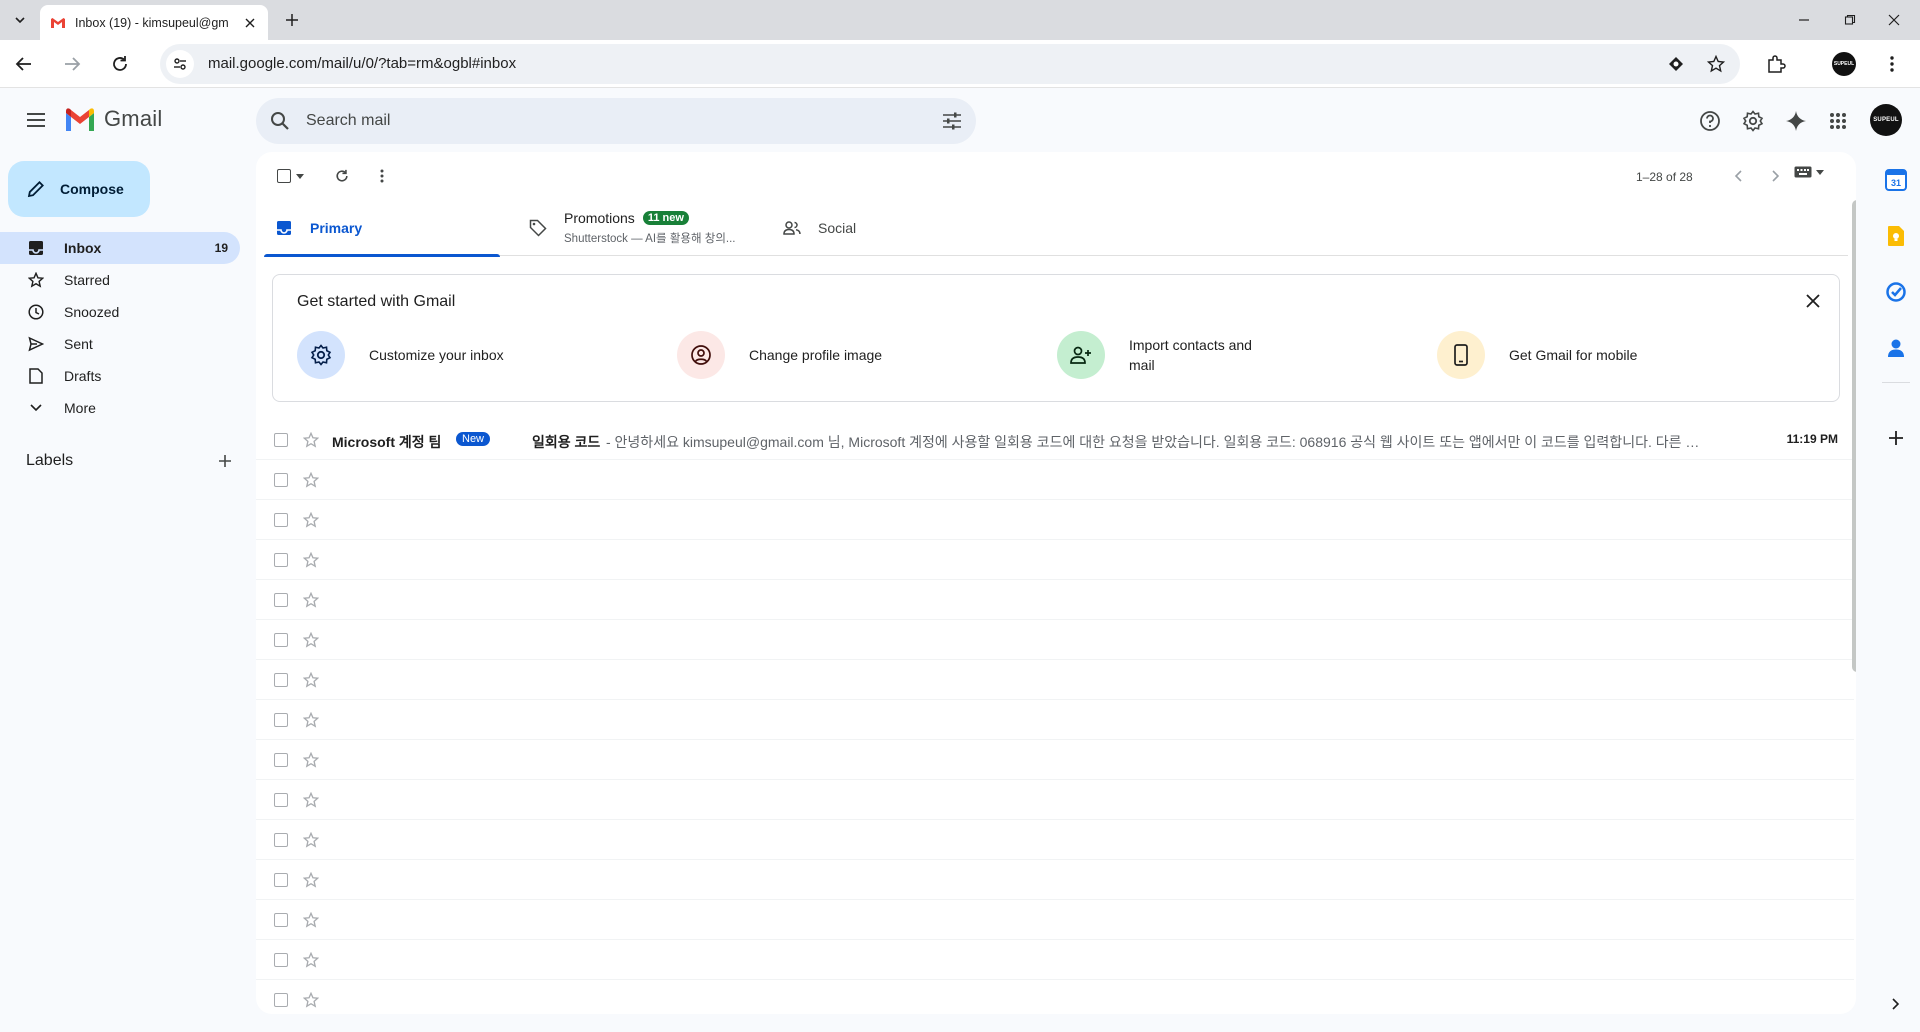 Image resolution: width=1920 pixels, height=1032 pixels. What do you see at coordinates (1543, 355) in the screenshot?
I see `get-started-gmail-mobile: Get Gmail for mobile` at bounding box center [1543, 355].